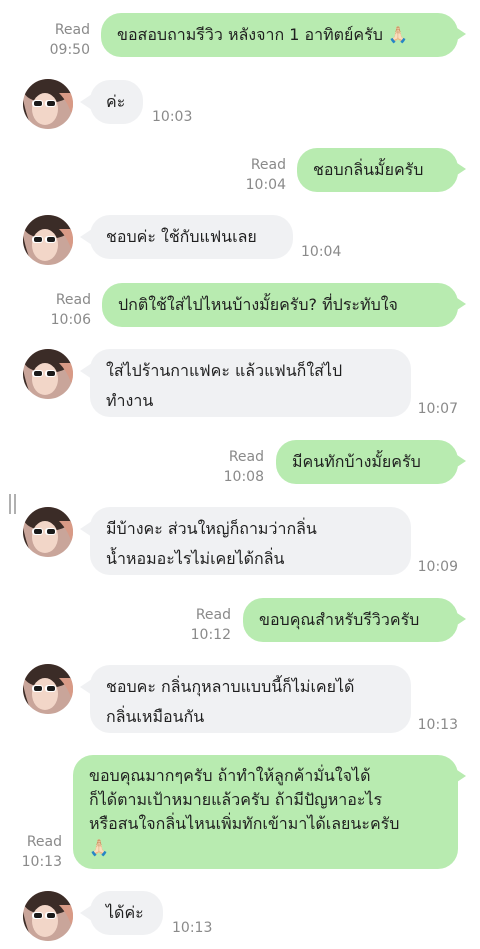  Describe the element at coordinates (350, 620) in the screenshot. I see `outgoing-message-bubble: ขอบคุณสำหรับรีวิวครับ` at that location.